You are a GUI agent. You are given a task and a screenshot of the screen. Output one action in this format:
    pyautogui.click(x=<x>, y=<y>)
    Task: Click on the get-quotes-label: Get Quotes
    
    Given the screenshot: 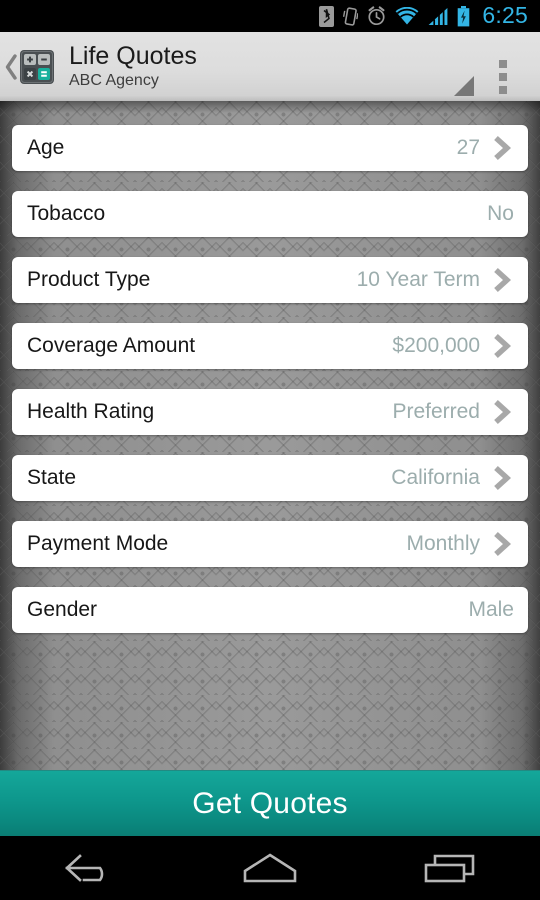 What is the action you would take?
    pyautogui.click(x=270, y=803)
    